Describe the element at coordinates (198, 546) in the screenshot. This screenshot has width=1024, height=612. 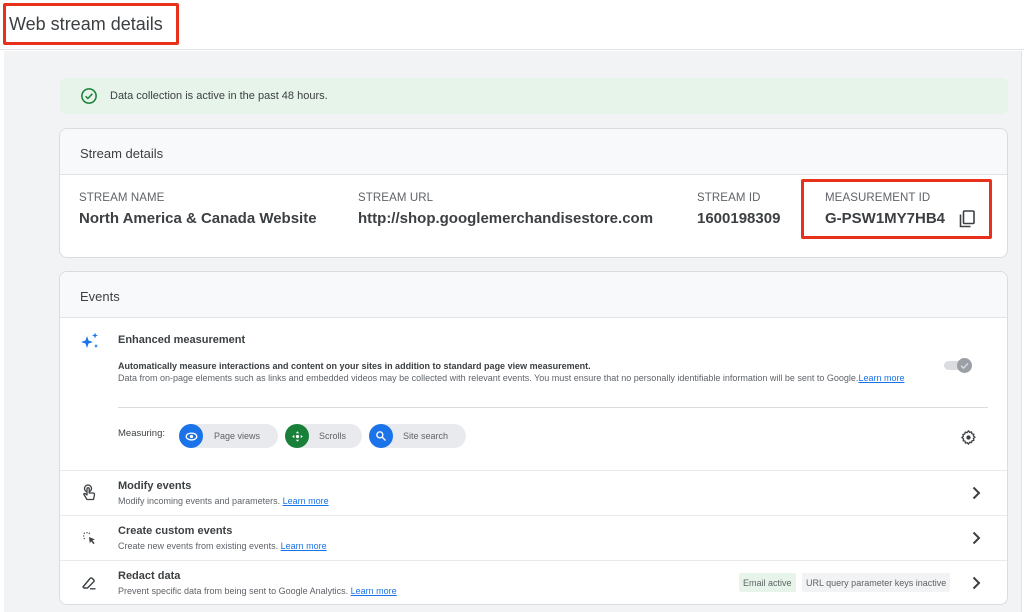
I see `create-custom-events-desc: Create new events from existing events.` at that location.